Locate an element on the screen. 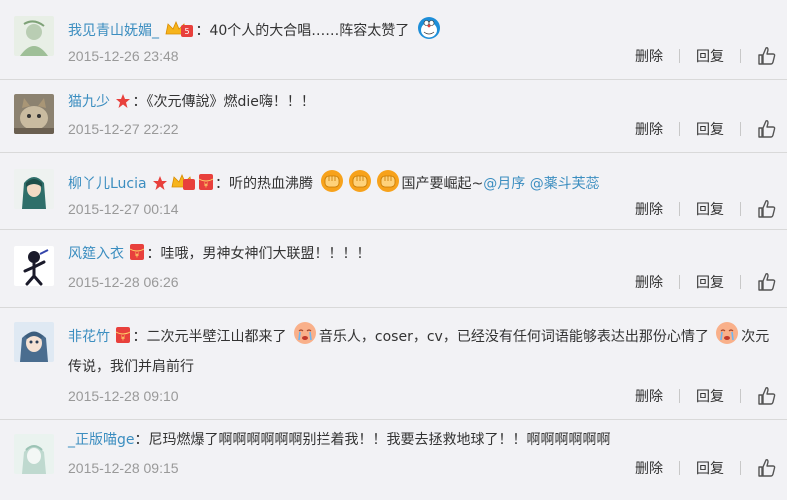 This screenshot has height=500, width=787. mention-link: @薬斗芙蕊 is located at coordinates (565, 184).